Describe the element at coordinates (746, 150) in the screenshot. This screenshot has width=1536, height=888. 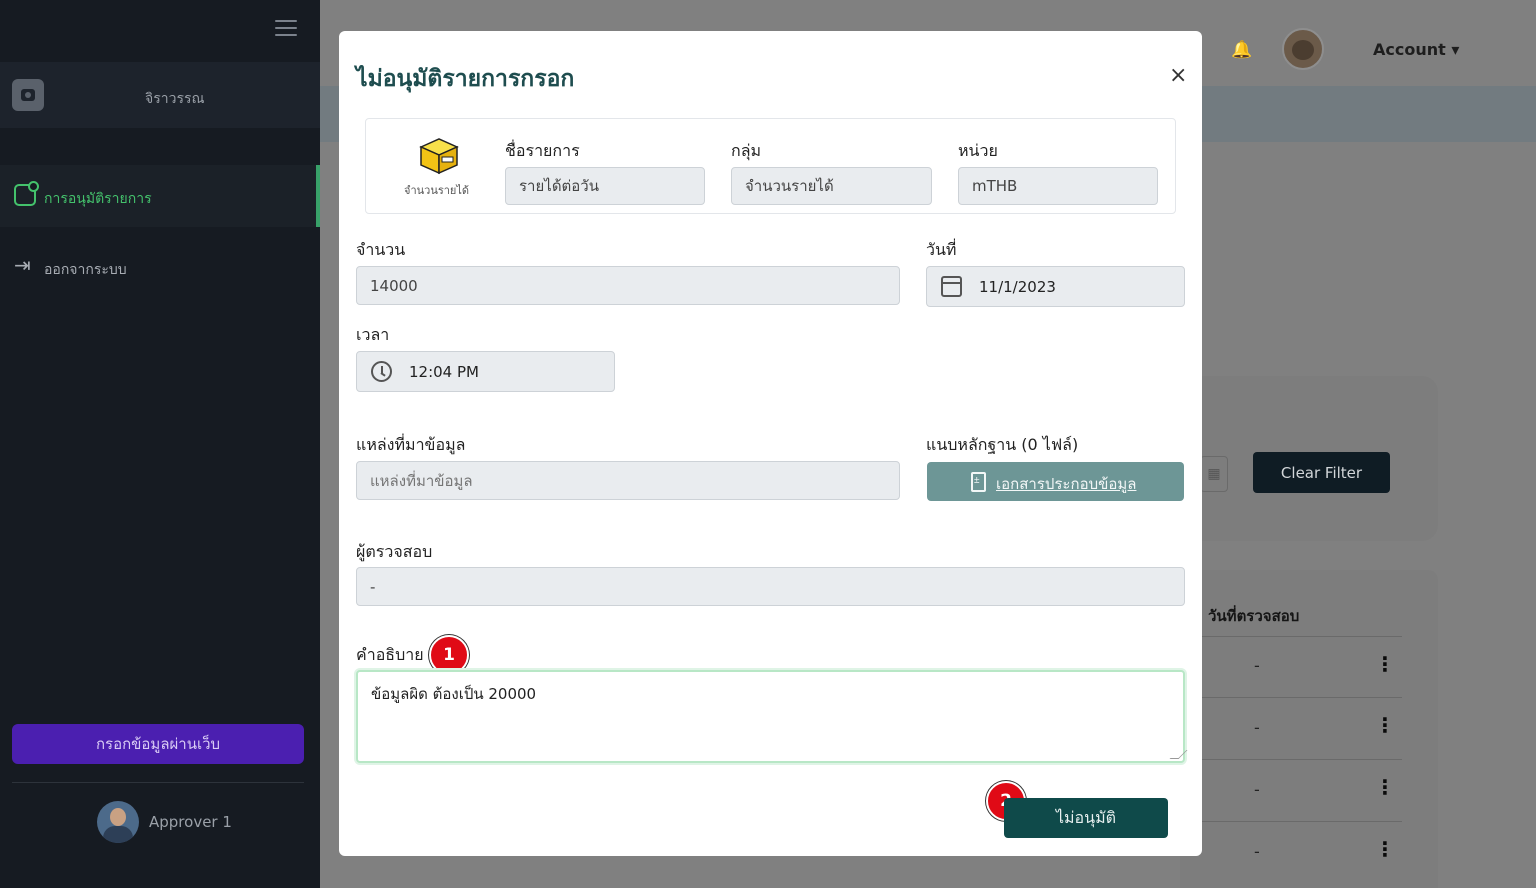
I see `item-group-label: กลุ่ม` at that location.